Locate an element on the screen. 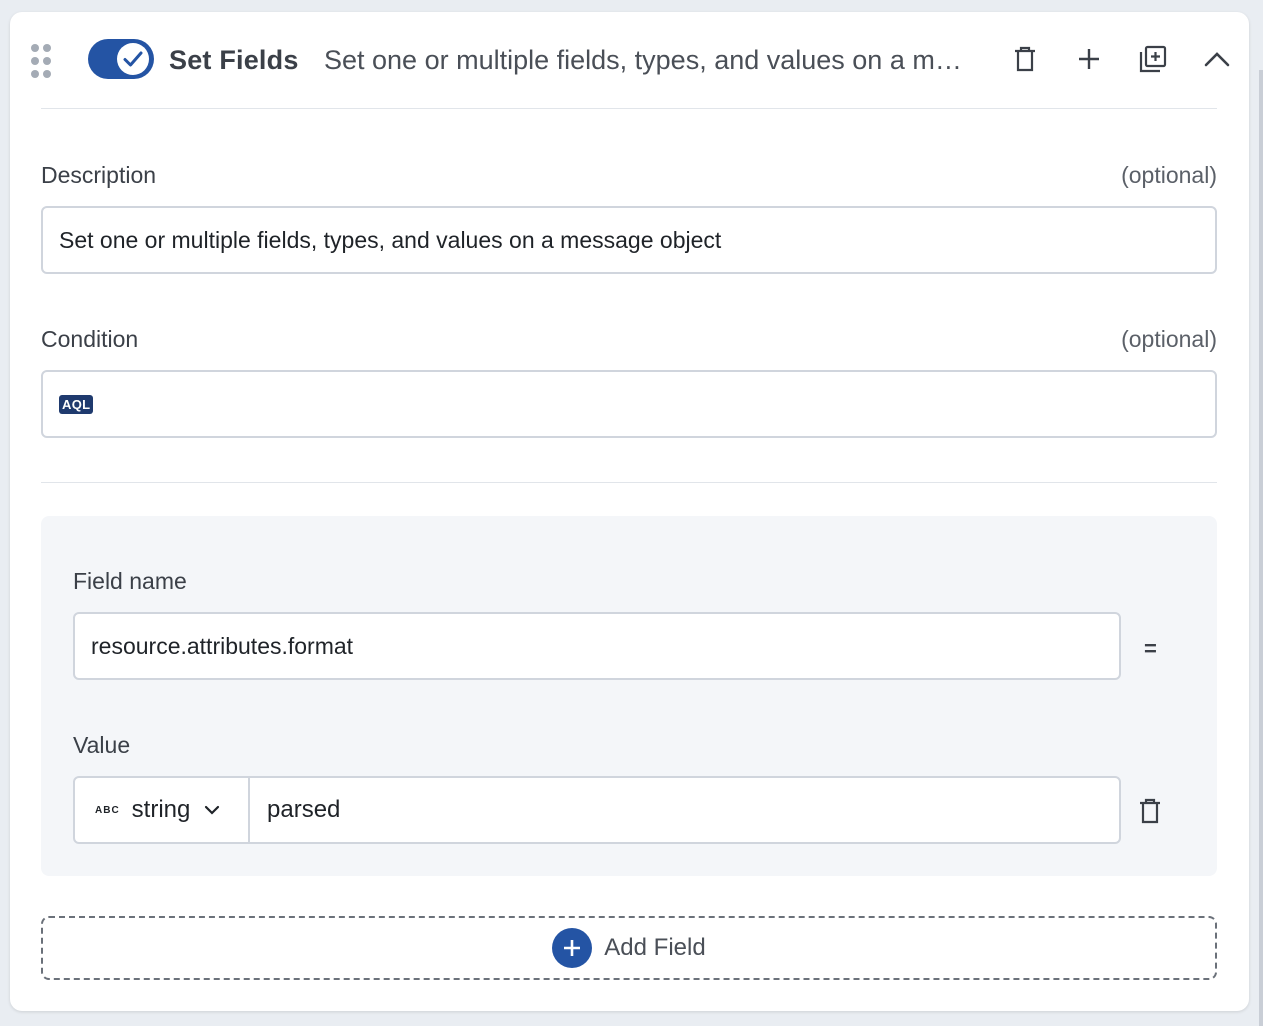 This screenshot has width=1263, height=1026. scrollbar is located at coordinates (1261, 548).